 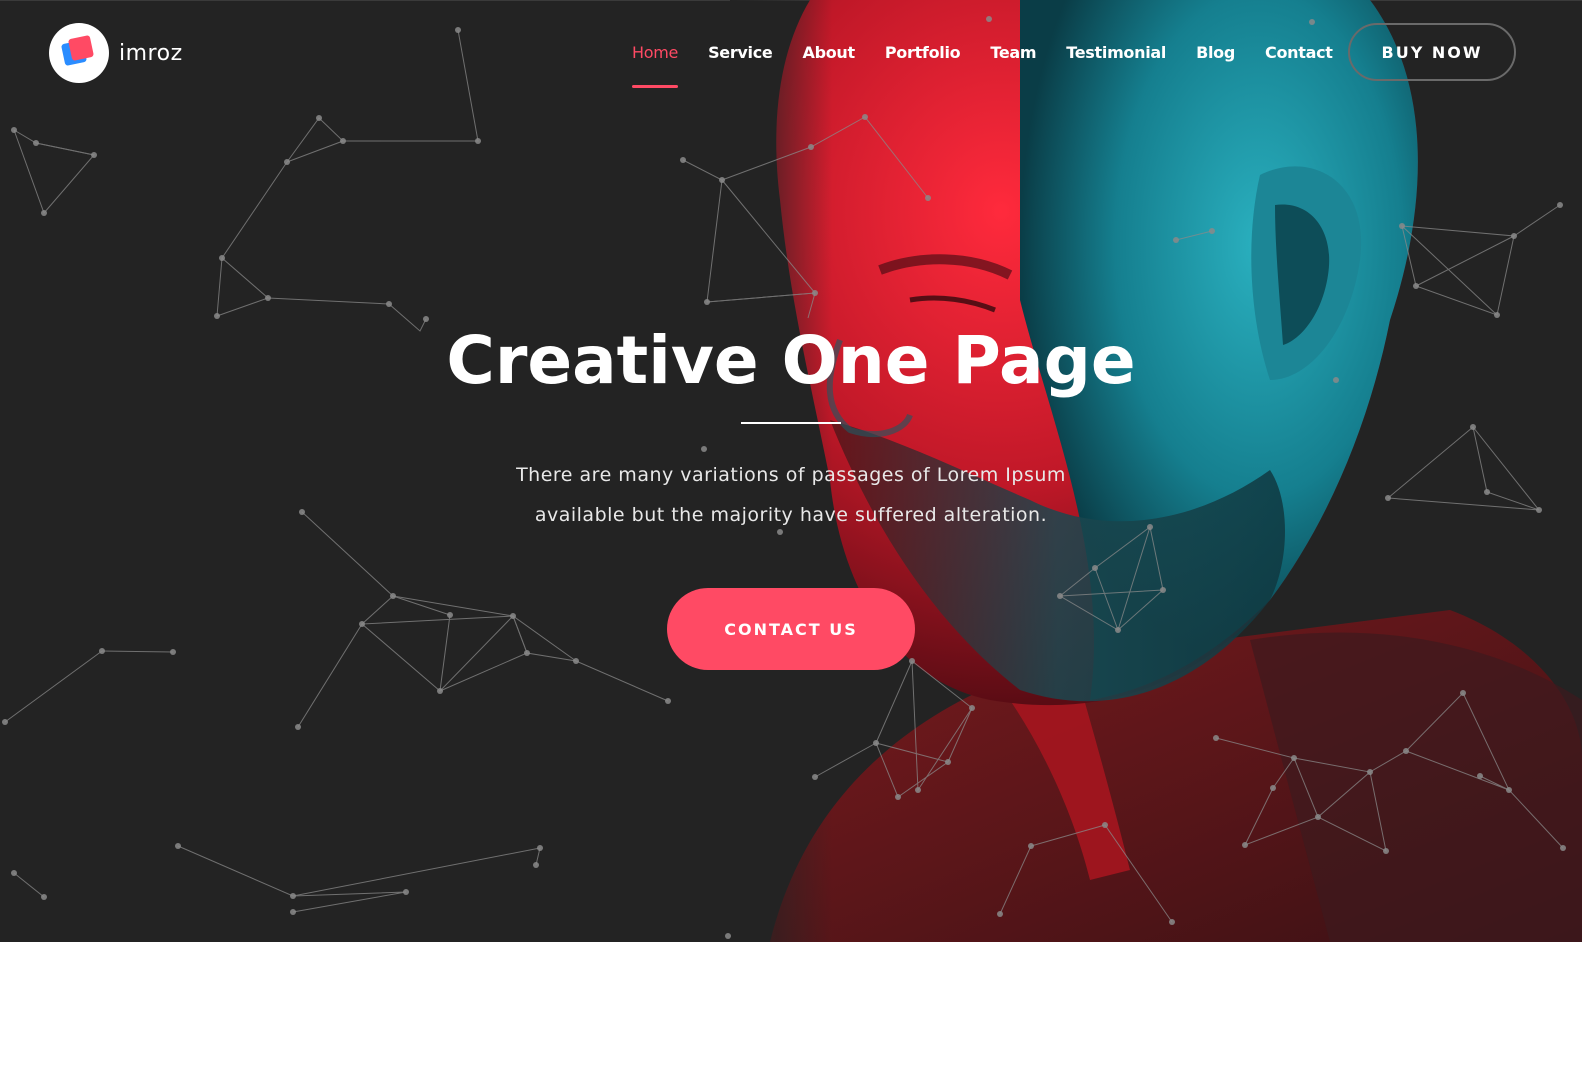 I want to click on nav-item-testimonial: Testimonial, so click(x=1116, y=64).